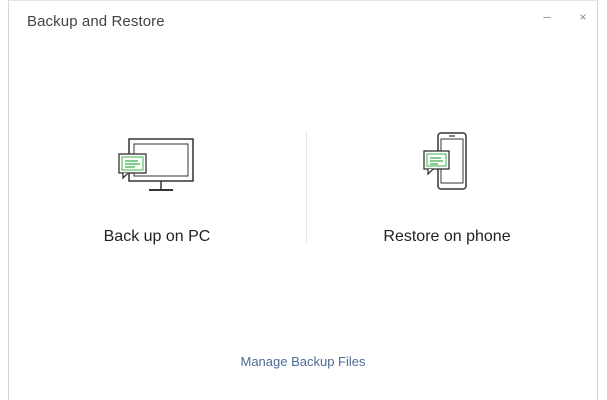 Image resolution: width=607 pixels, height=400 pixels. Describe the element at coordinates (447, 166) in the screenshot. I see `phone-chat-icon` at that location.